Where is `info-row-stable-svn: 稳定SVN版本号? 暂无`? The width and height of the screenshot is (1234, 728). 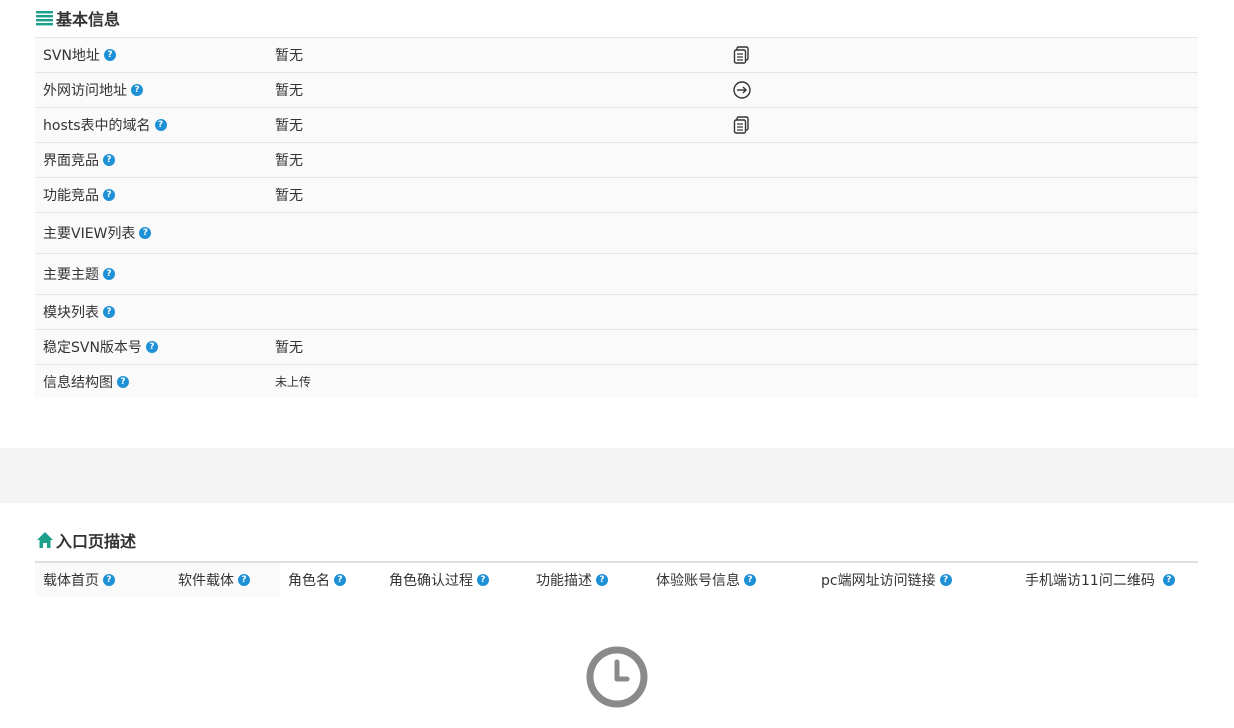 info-row-stable-svn: 稳定SVN版本号? 暂无 is located at coordinates (616, 347).